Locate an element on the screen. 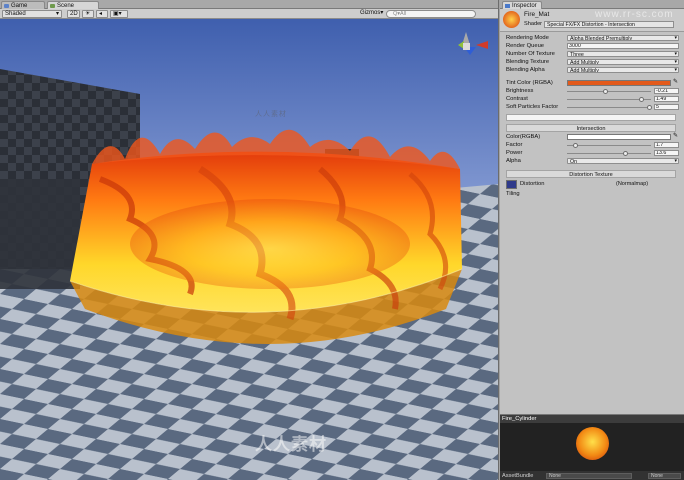  info-icon is located at coordinates (507, 6).